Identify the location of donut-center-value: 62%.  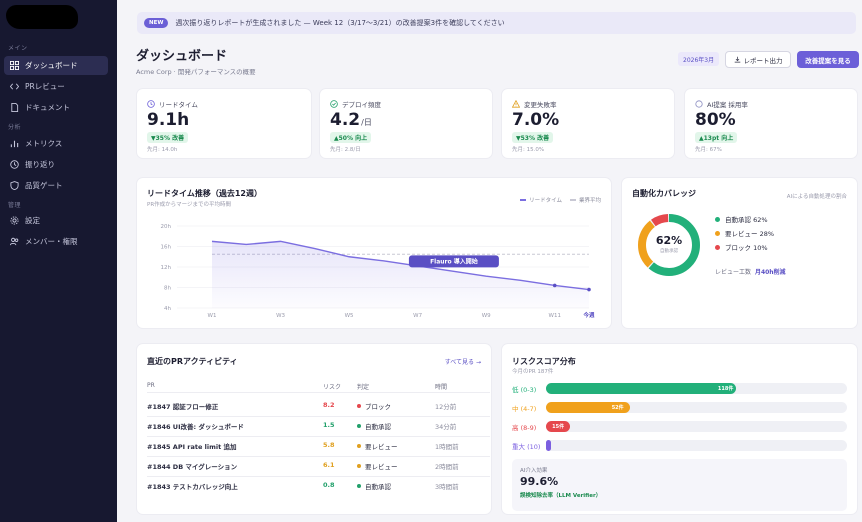
(669, 240).